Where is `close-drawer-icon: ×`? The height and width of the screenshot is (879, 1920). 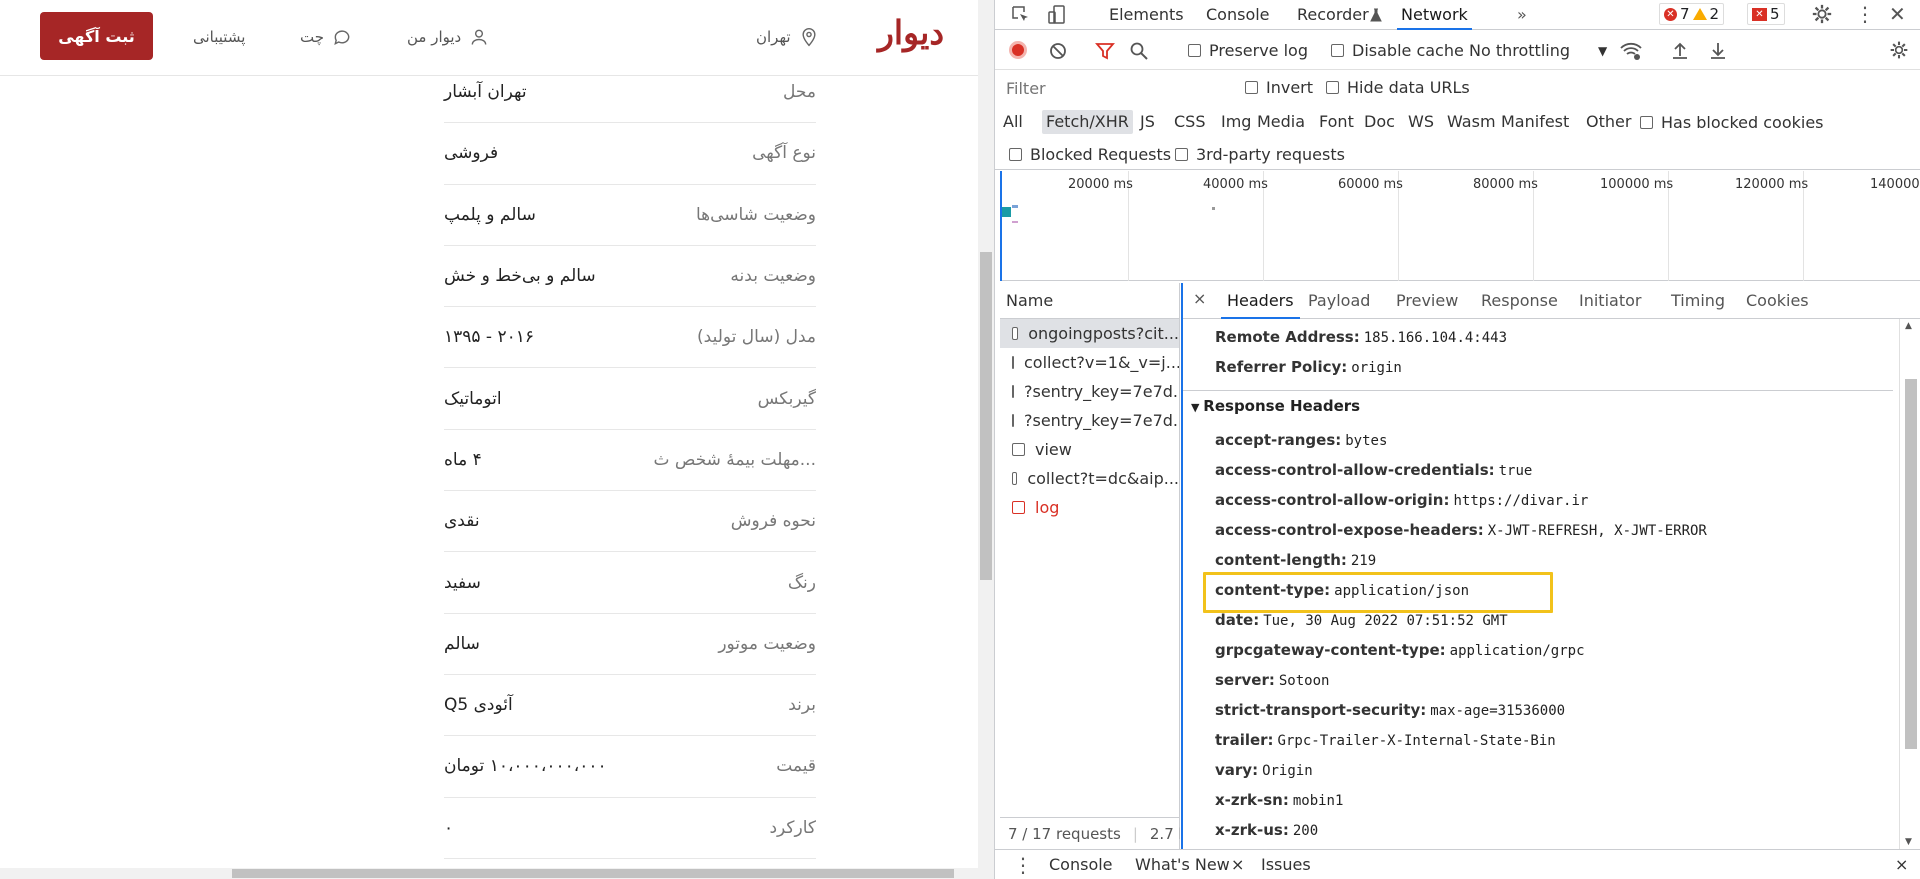
close-drawer-icon: × is located at coordinates (1901, 864).